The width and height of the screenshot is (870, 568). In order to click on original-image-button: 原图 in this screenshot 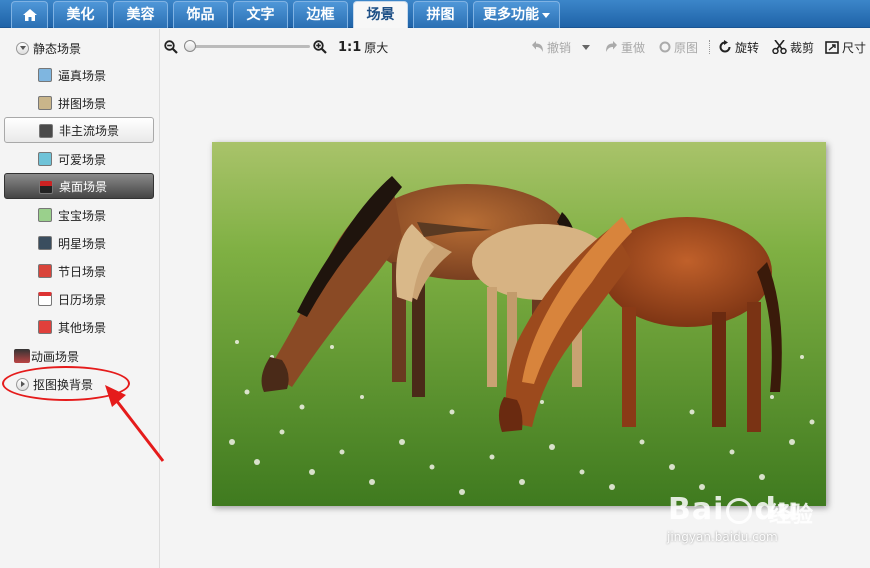, I will do `click(678, 47)`.